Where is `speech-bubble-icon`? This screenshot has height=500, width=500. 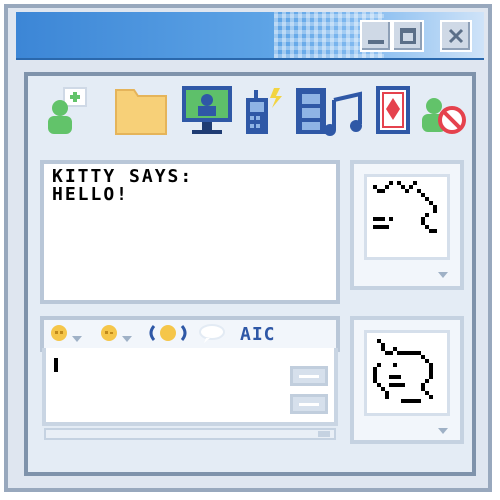
speech-bubble-icon is located at coordinates (212, 335).